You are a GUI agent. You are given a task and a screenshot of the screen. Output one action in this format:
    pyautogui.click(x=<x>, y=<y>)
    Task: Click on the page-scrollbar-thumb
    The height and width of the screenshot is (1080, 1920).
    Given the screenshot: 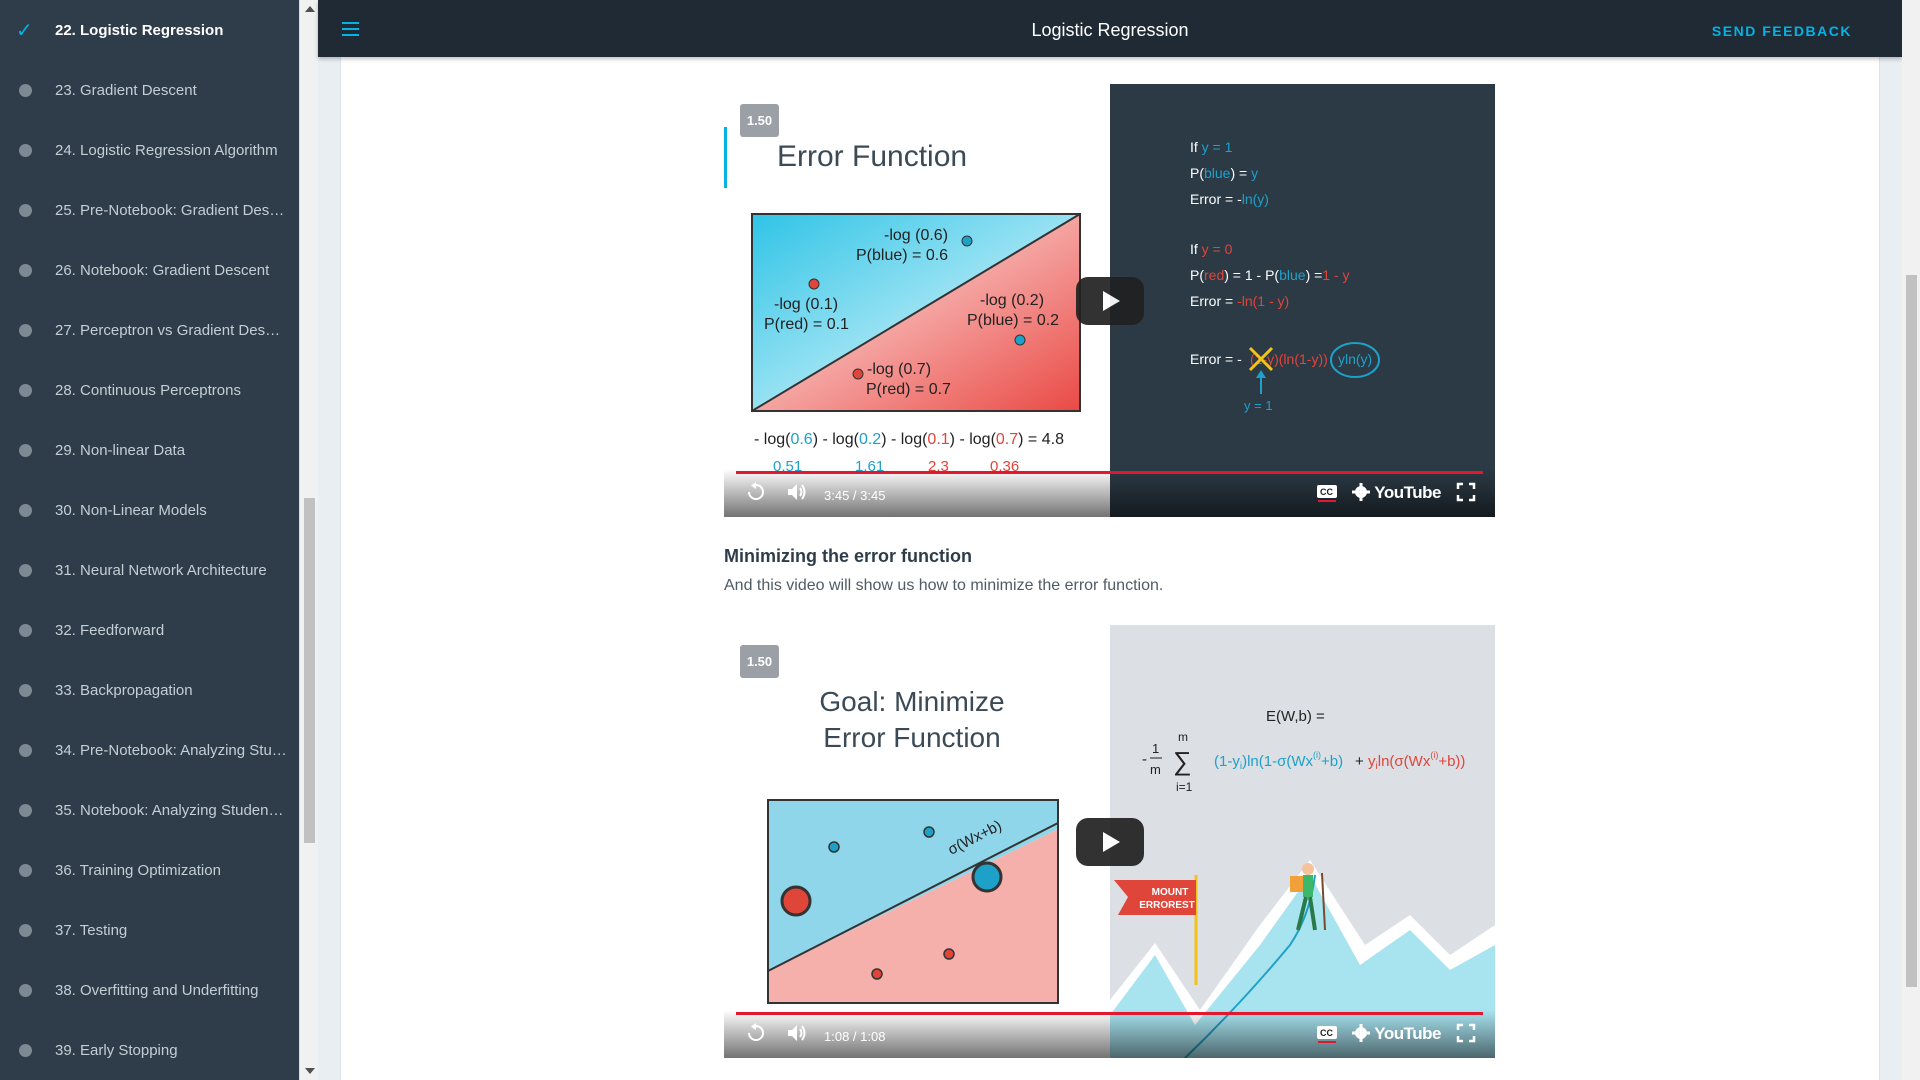 What is the action you would take?
    pyautogui.click(x=1911, y=631)
    